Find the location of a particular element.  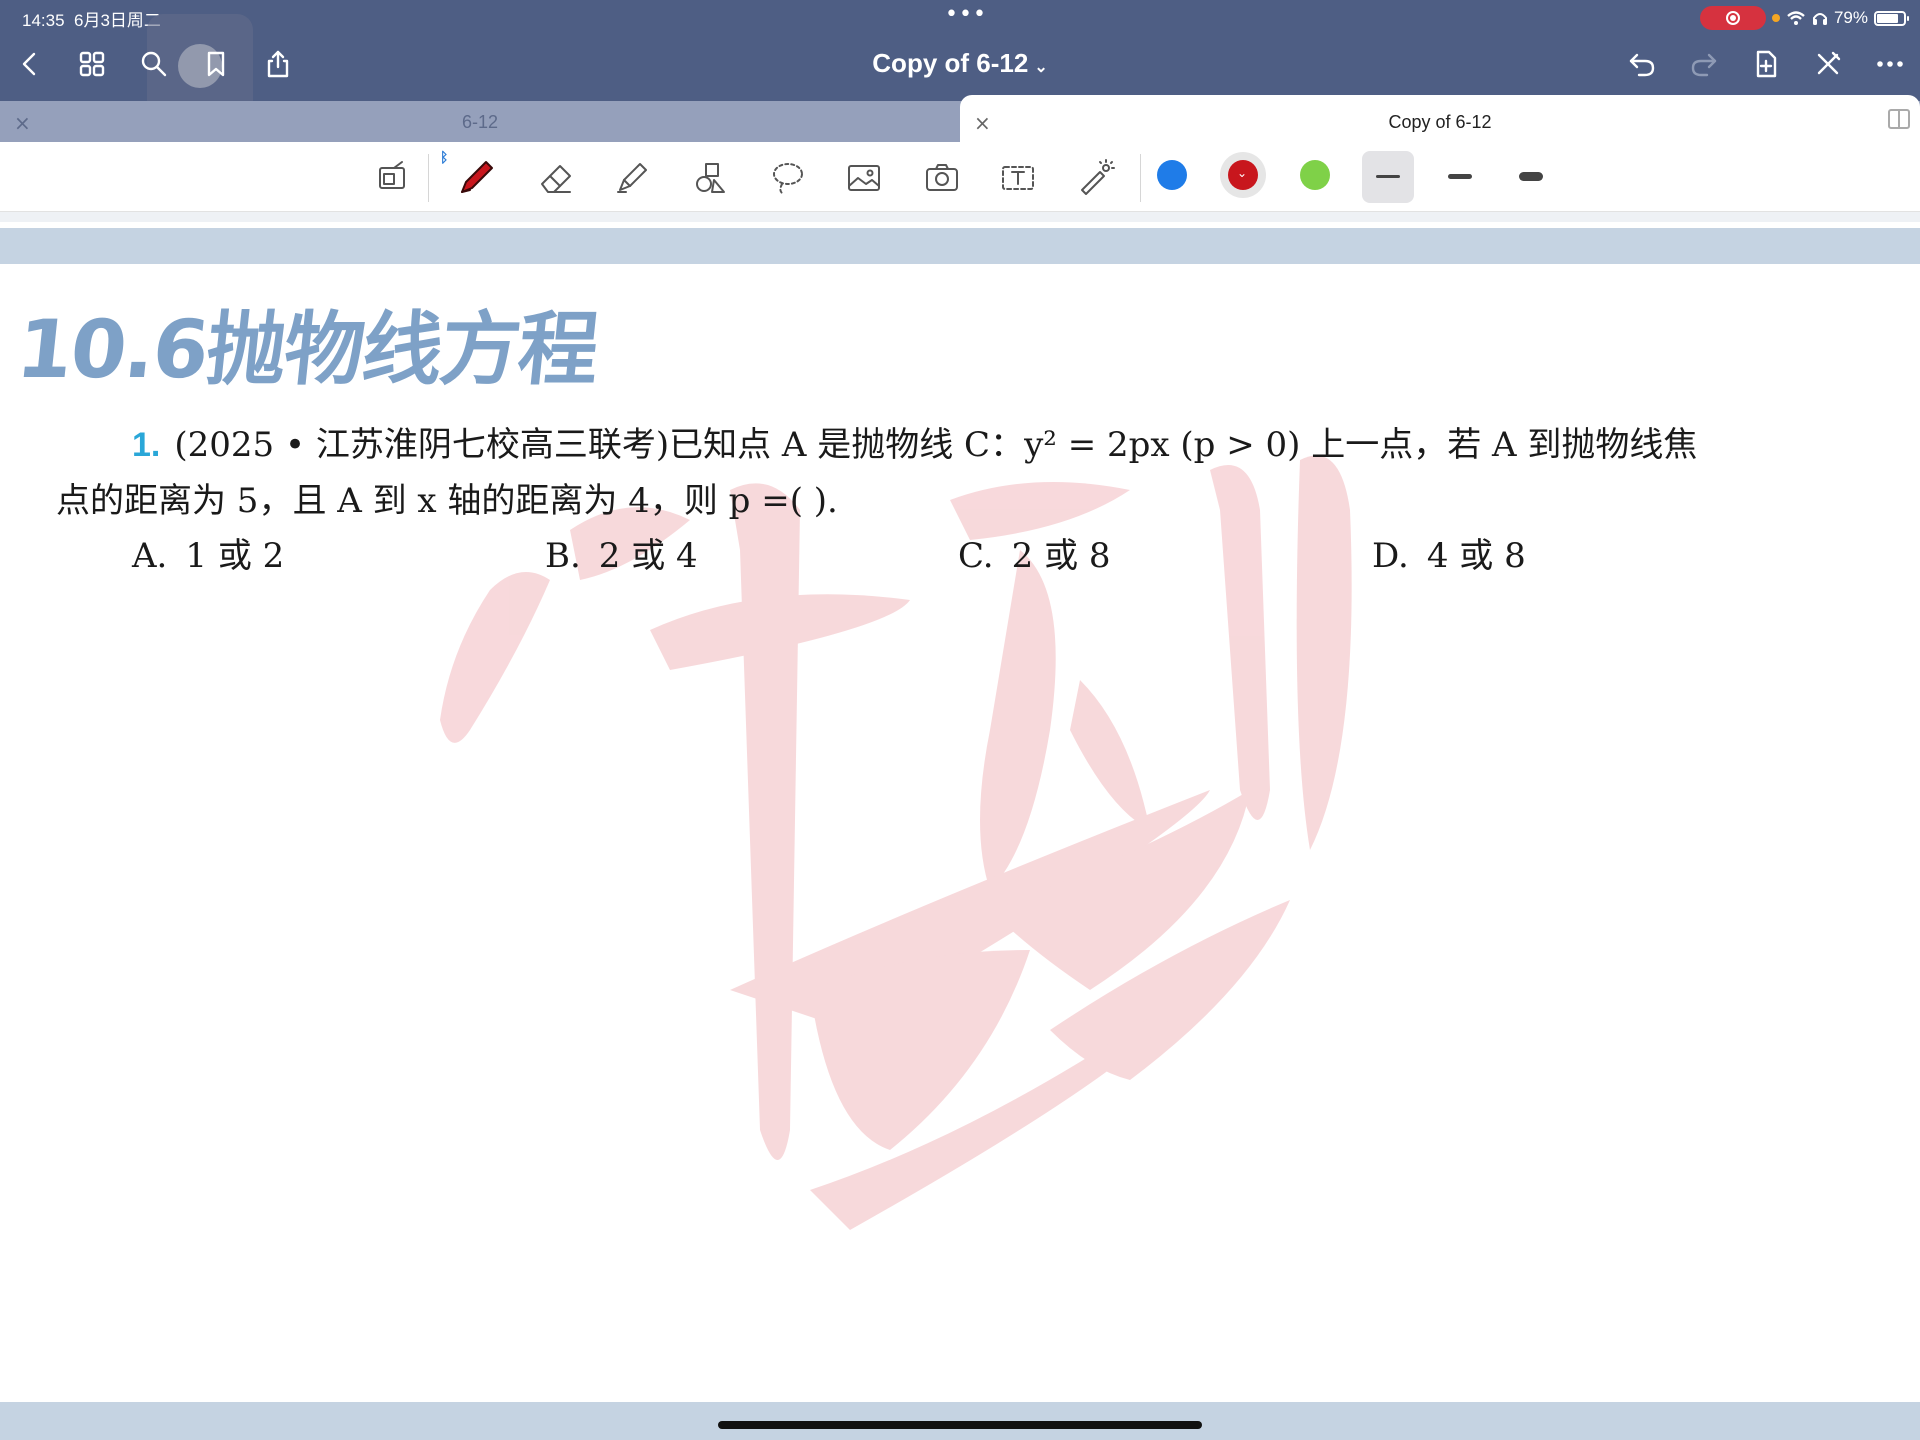

shapes-tool is located at coordinates (710, 178).